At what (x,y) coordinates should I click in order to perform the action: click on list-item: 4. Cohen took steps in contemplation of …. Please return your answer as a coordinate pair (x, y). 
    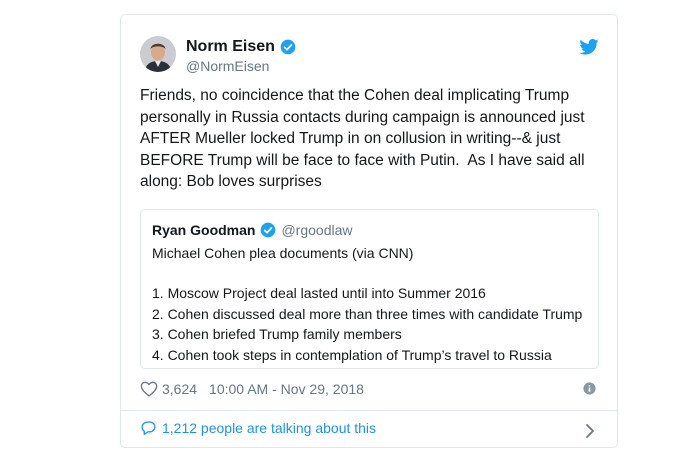
    Looking at the image, I should click on (352, 354).